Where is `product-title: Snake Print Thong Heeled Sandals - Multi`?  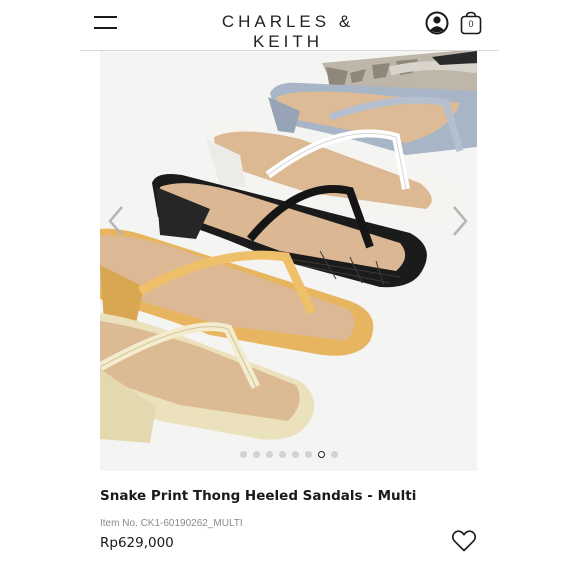 product-title: Snake Print Thong Heeled Sandals - Multi is located at coordinates (258, 496).